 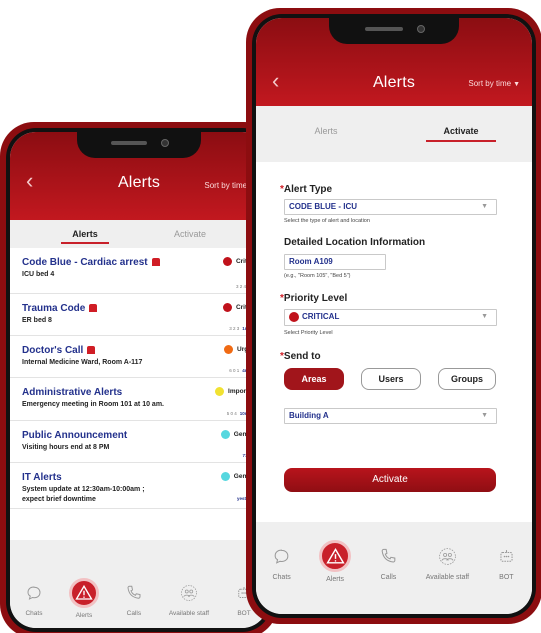 What do you see at coordinates (335, 262) in the screenshot?
I see `location-input: Room A109` at bounding box center [335, 262].